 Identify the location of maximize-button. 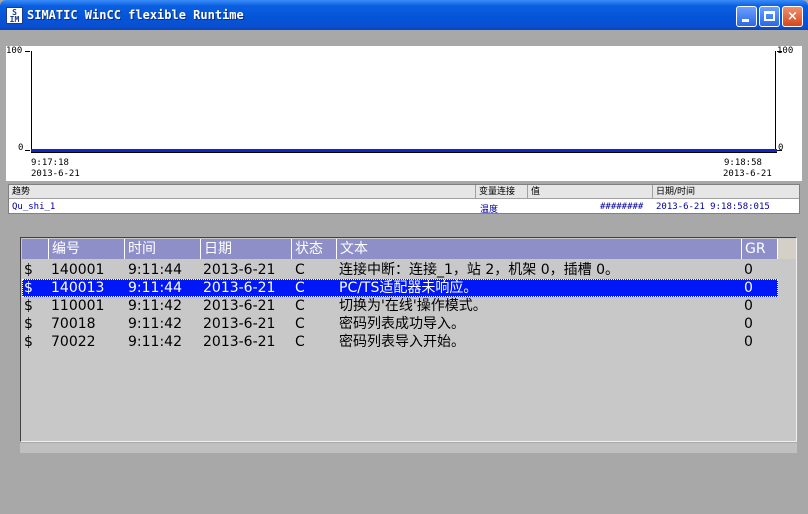
(769, 16).